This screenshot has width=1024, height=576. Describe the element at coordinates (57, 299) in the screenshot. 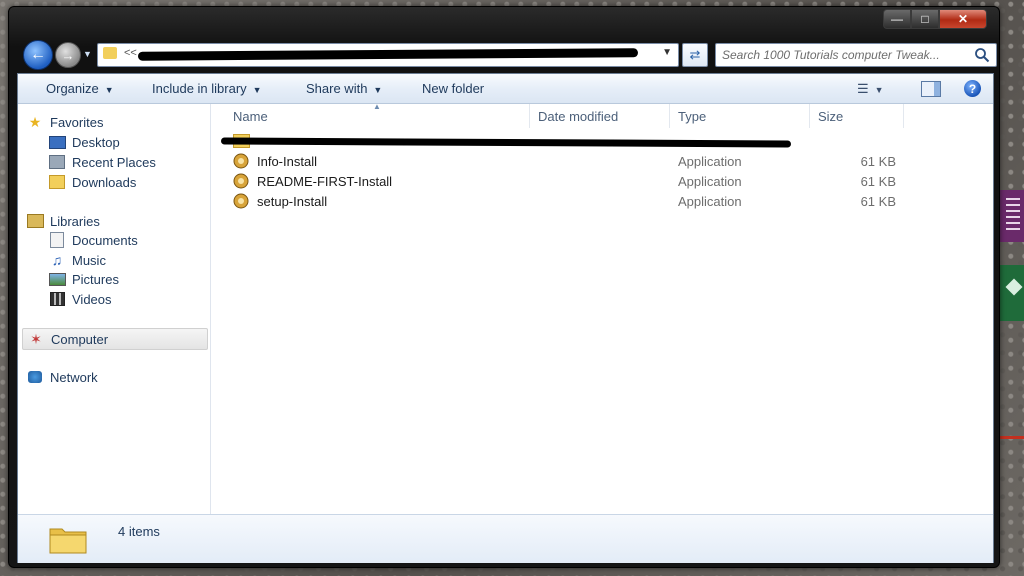

I see `videos-icon` at that location.